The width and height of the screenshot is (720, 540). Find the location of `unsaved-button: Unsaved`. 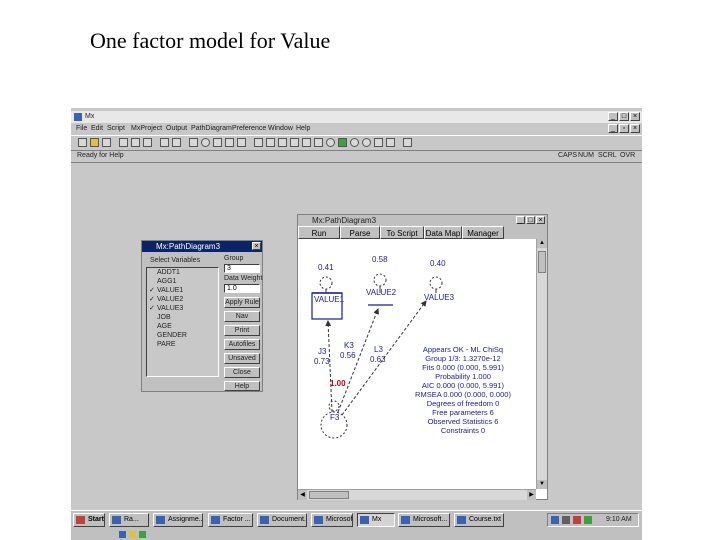

unsaved-button: Unsaved is located at coordinates (242, 358).